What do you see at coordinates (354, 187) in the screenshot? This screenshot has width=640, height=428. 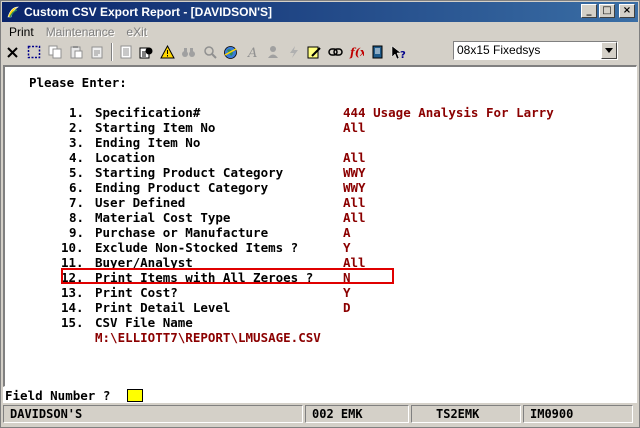 I see `field-6-value: WWY` at bounding box center [354, 187].